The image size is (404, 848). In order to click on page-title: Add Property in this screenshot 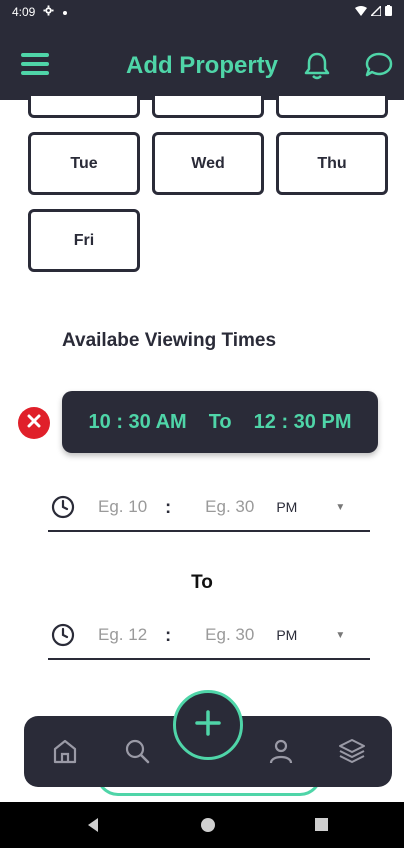, I will do `click(201, 65)`.